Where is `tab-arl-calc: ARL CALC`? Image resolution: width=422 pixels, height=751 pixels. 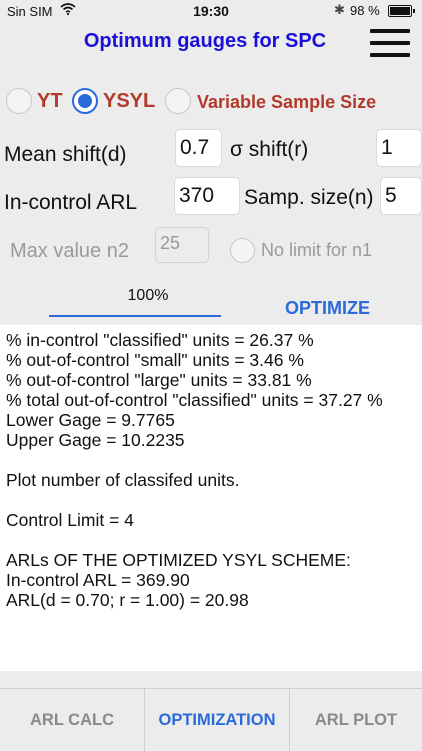 tab-arl-calc: ARL CALC is located at coordinates (72, 720).